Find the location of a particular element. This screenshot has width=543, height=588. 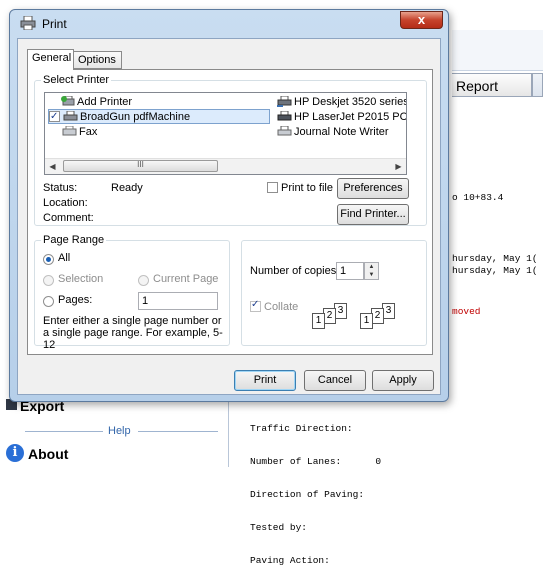

report-line: Traffic Direction: is located at coordinates (301, 428).